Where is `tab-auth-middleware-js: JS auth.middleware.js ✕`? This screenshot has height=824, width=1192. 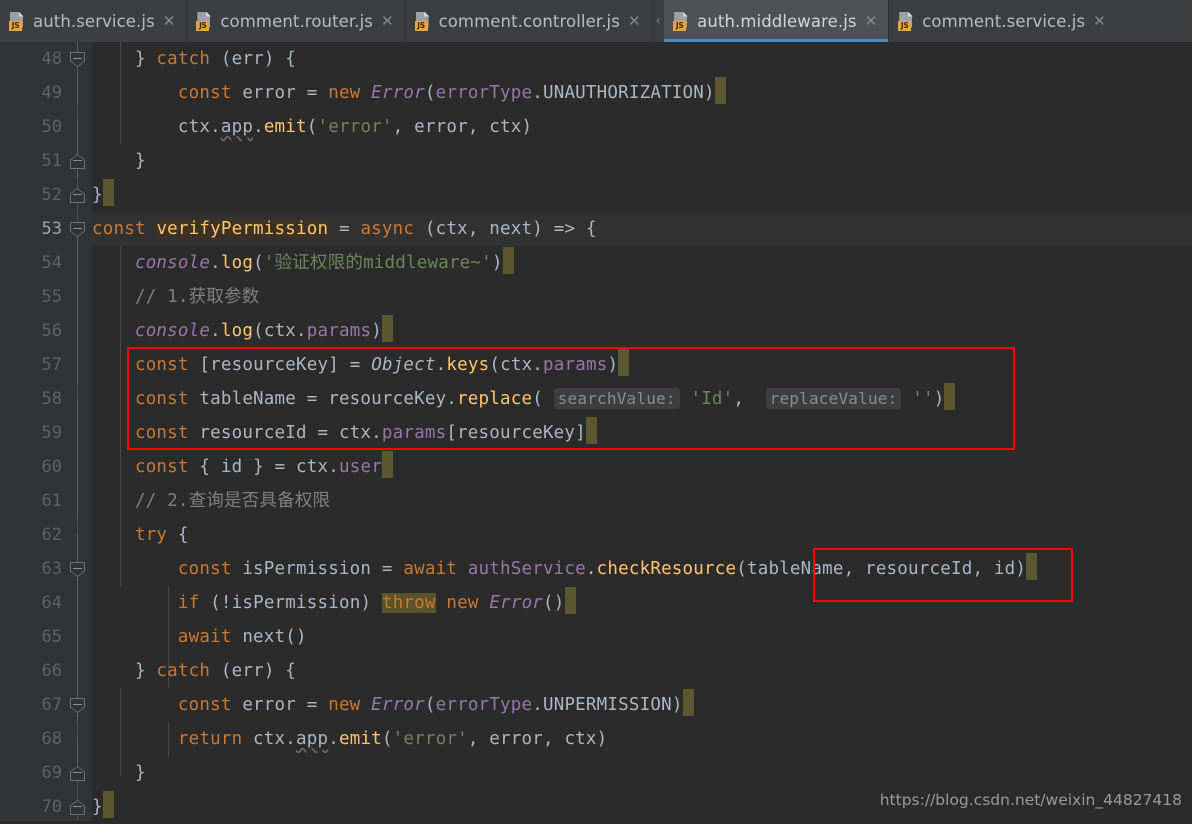 tab-auth-middleware-js: JS auth.middleware.js ✕ is located at coordinates (777, 21).